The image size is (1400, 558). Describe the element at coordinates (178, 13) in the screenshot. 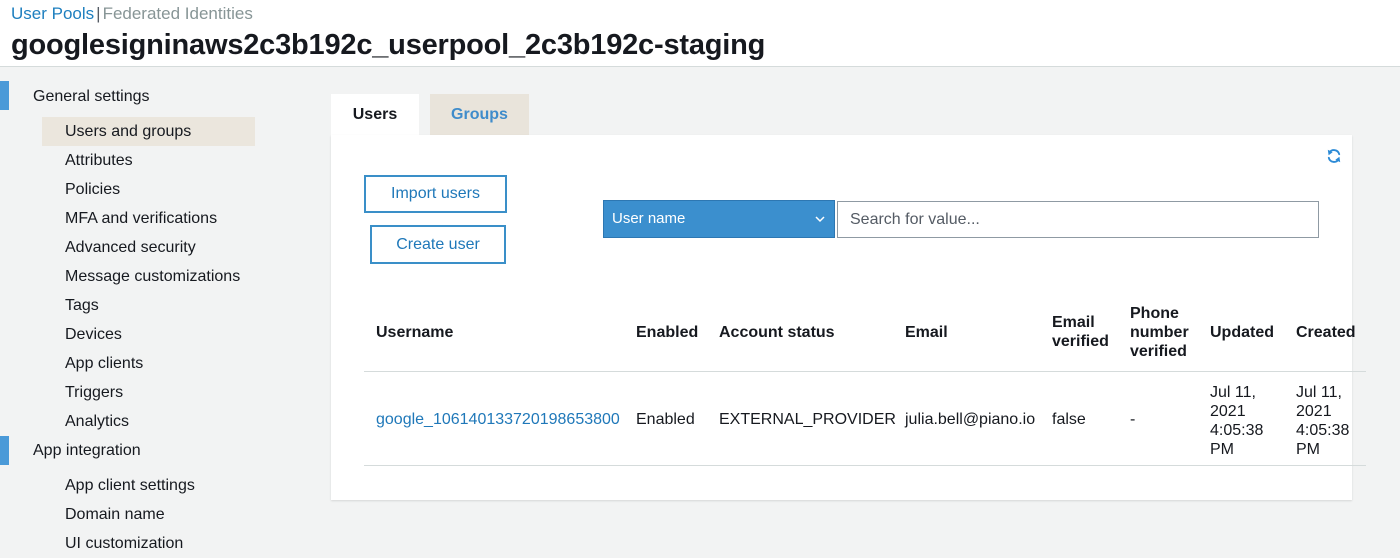

I see `breadcrumb-federated-identities: Federated Identities` at that location.